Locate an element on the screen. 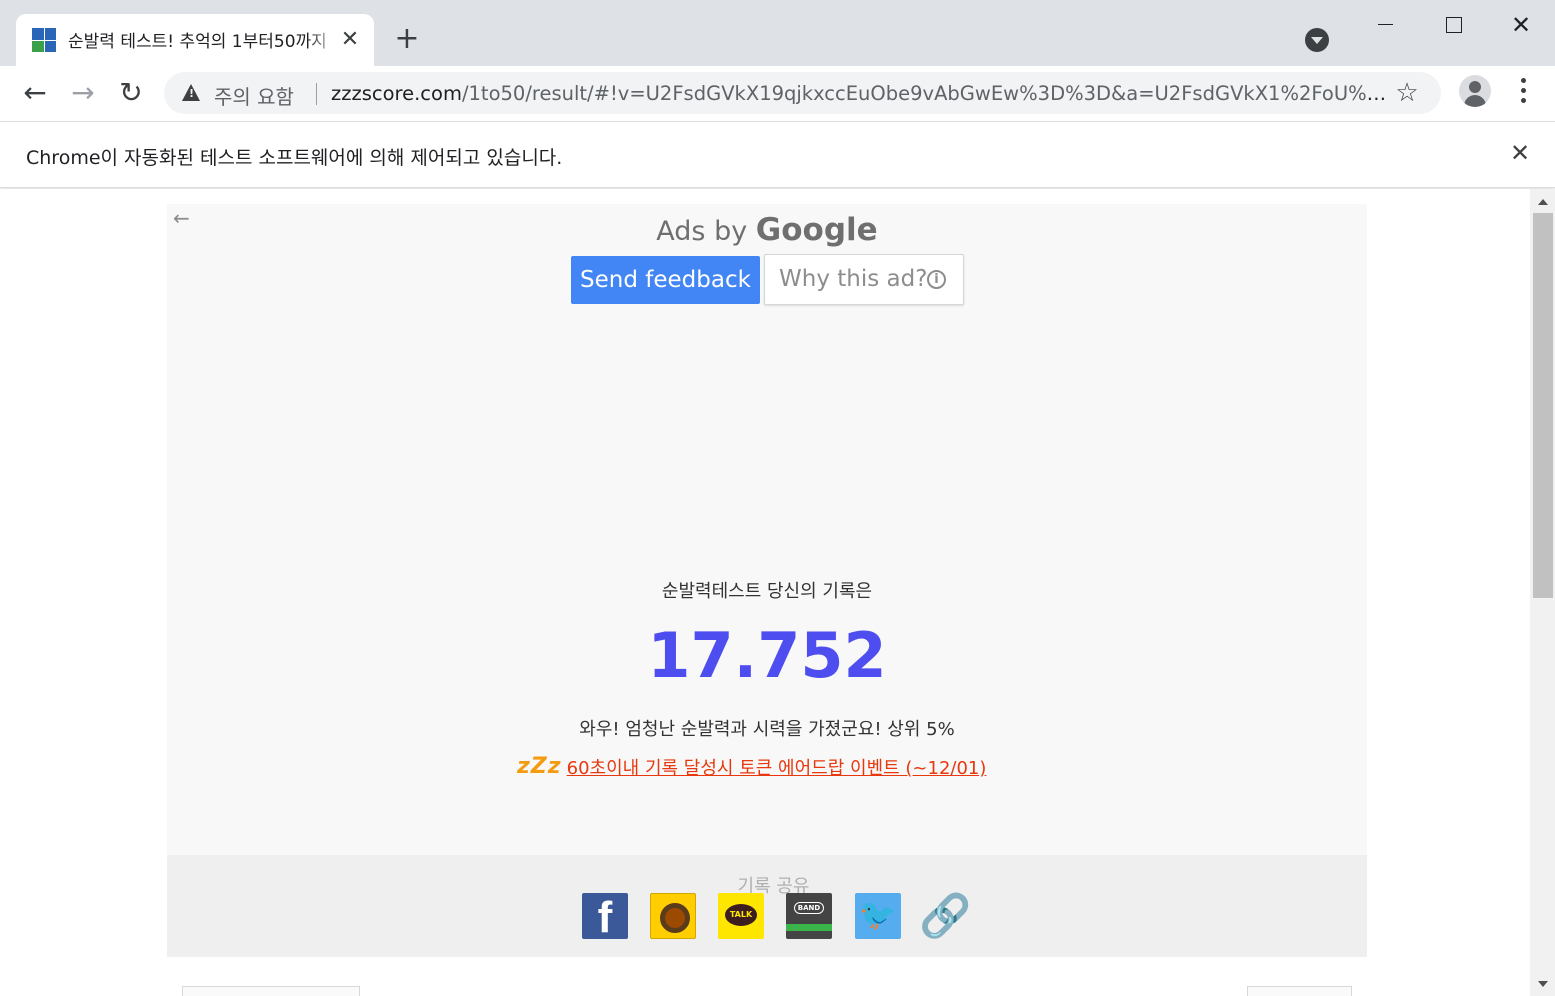 This screenshot has width=1555, height=996. record-label: 순발력테스트 당신의 기록은 is located at coordinates (767, 591).